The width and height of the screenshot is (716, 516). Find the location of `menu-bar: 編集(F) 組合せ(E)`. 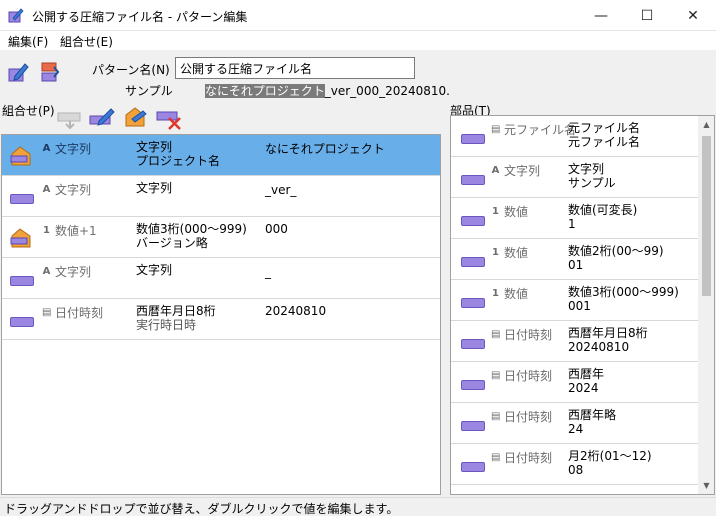

menu-bar: 編集(F) 組合せ(E) is located at coordinates (358, 40).